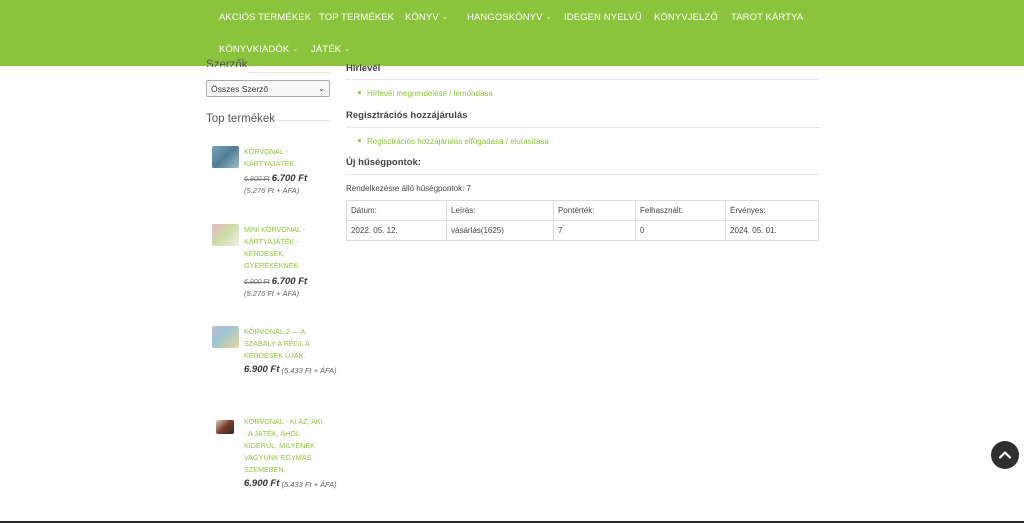 Image resolution: width=1024 pixels, height=523 pixels. What do you see at coordinates (594, 210) in the screenshot?
I see `column-header-points: Pontérték:` at bounding box center [594, 210].